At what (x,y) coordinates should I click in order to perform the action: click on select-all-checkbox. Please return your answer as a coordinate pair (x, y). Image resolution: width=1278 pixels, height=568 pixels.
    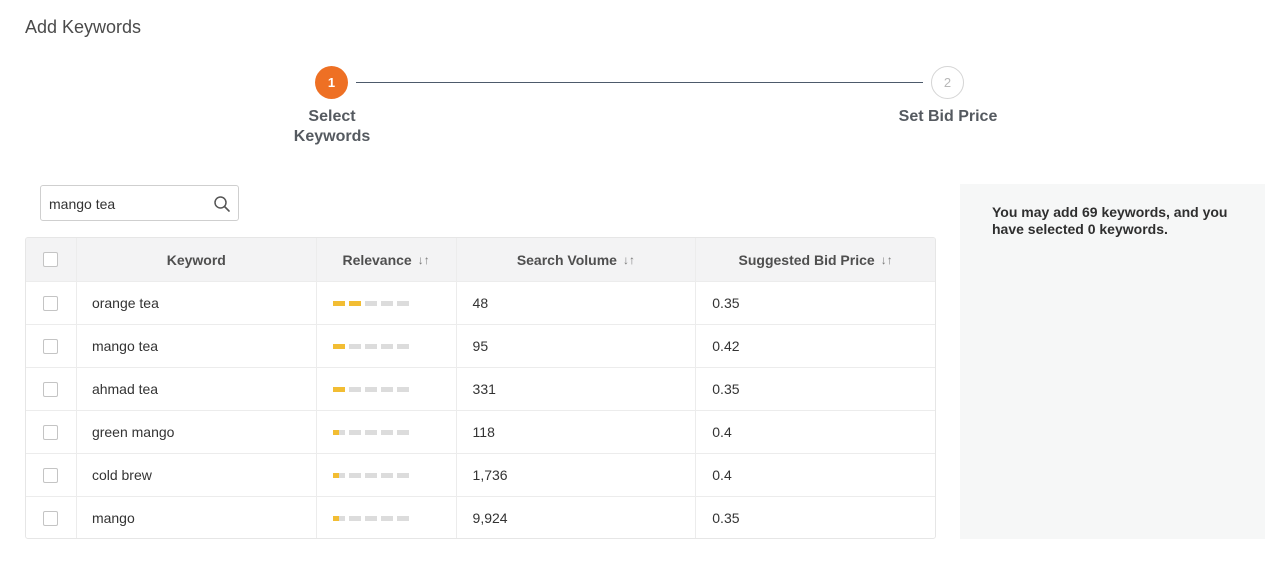
    Looking at the image, I should click on (51, 259).